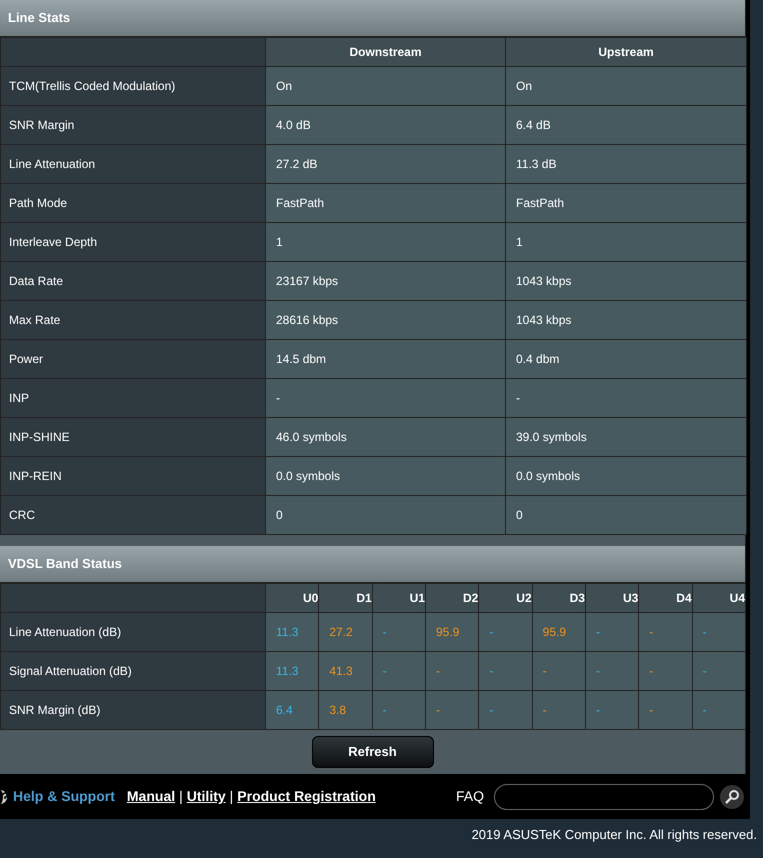 The height and width of the screenshot is (858, 763). I want to click on row-label: INP, so click(133, 398).